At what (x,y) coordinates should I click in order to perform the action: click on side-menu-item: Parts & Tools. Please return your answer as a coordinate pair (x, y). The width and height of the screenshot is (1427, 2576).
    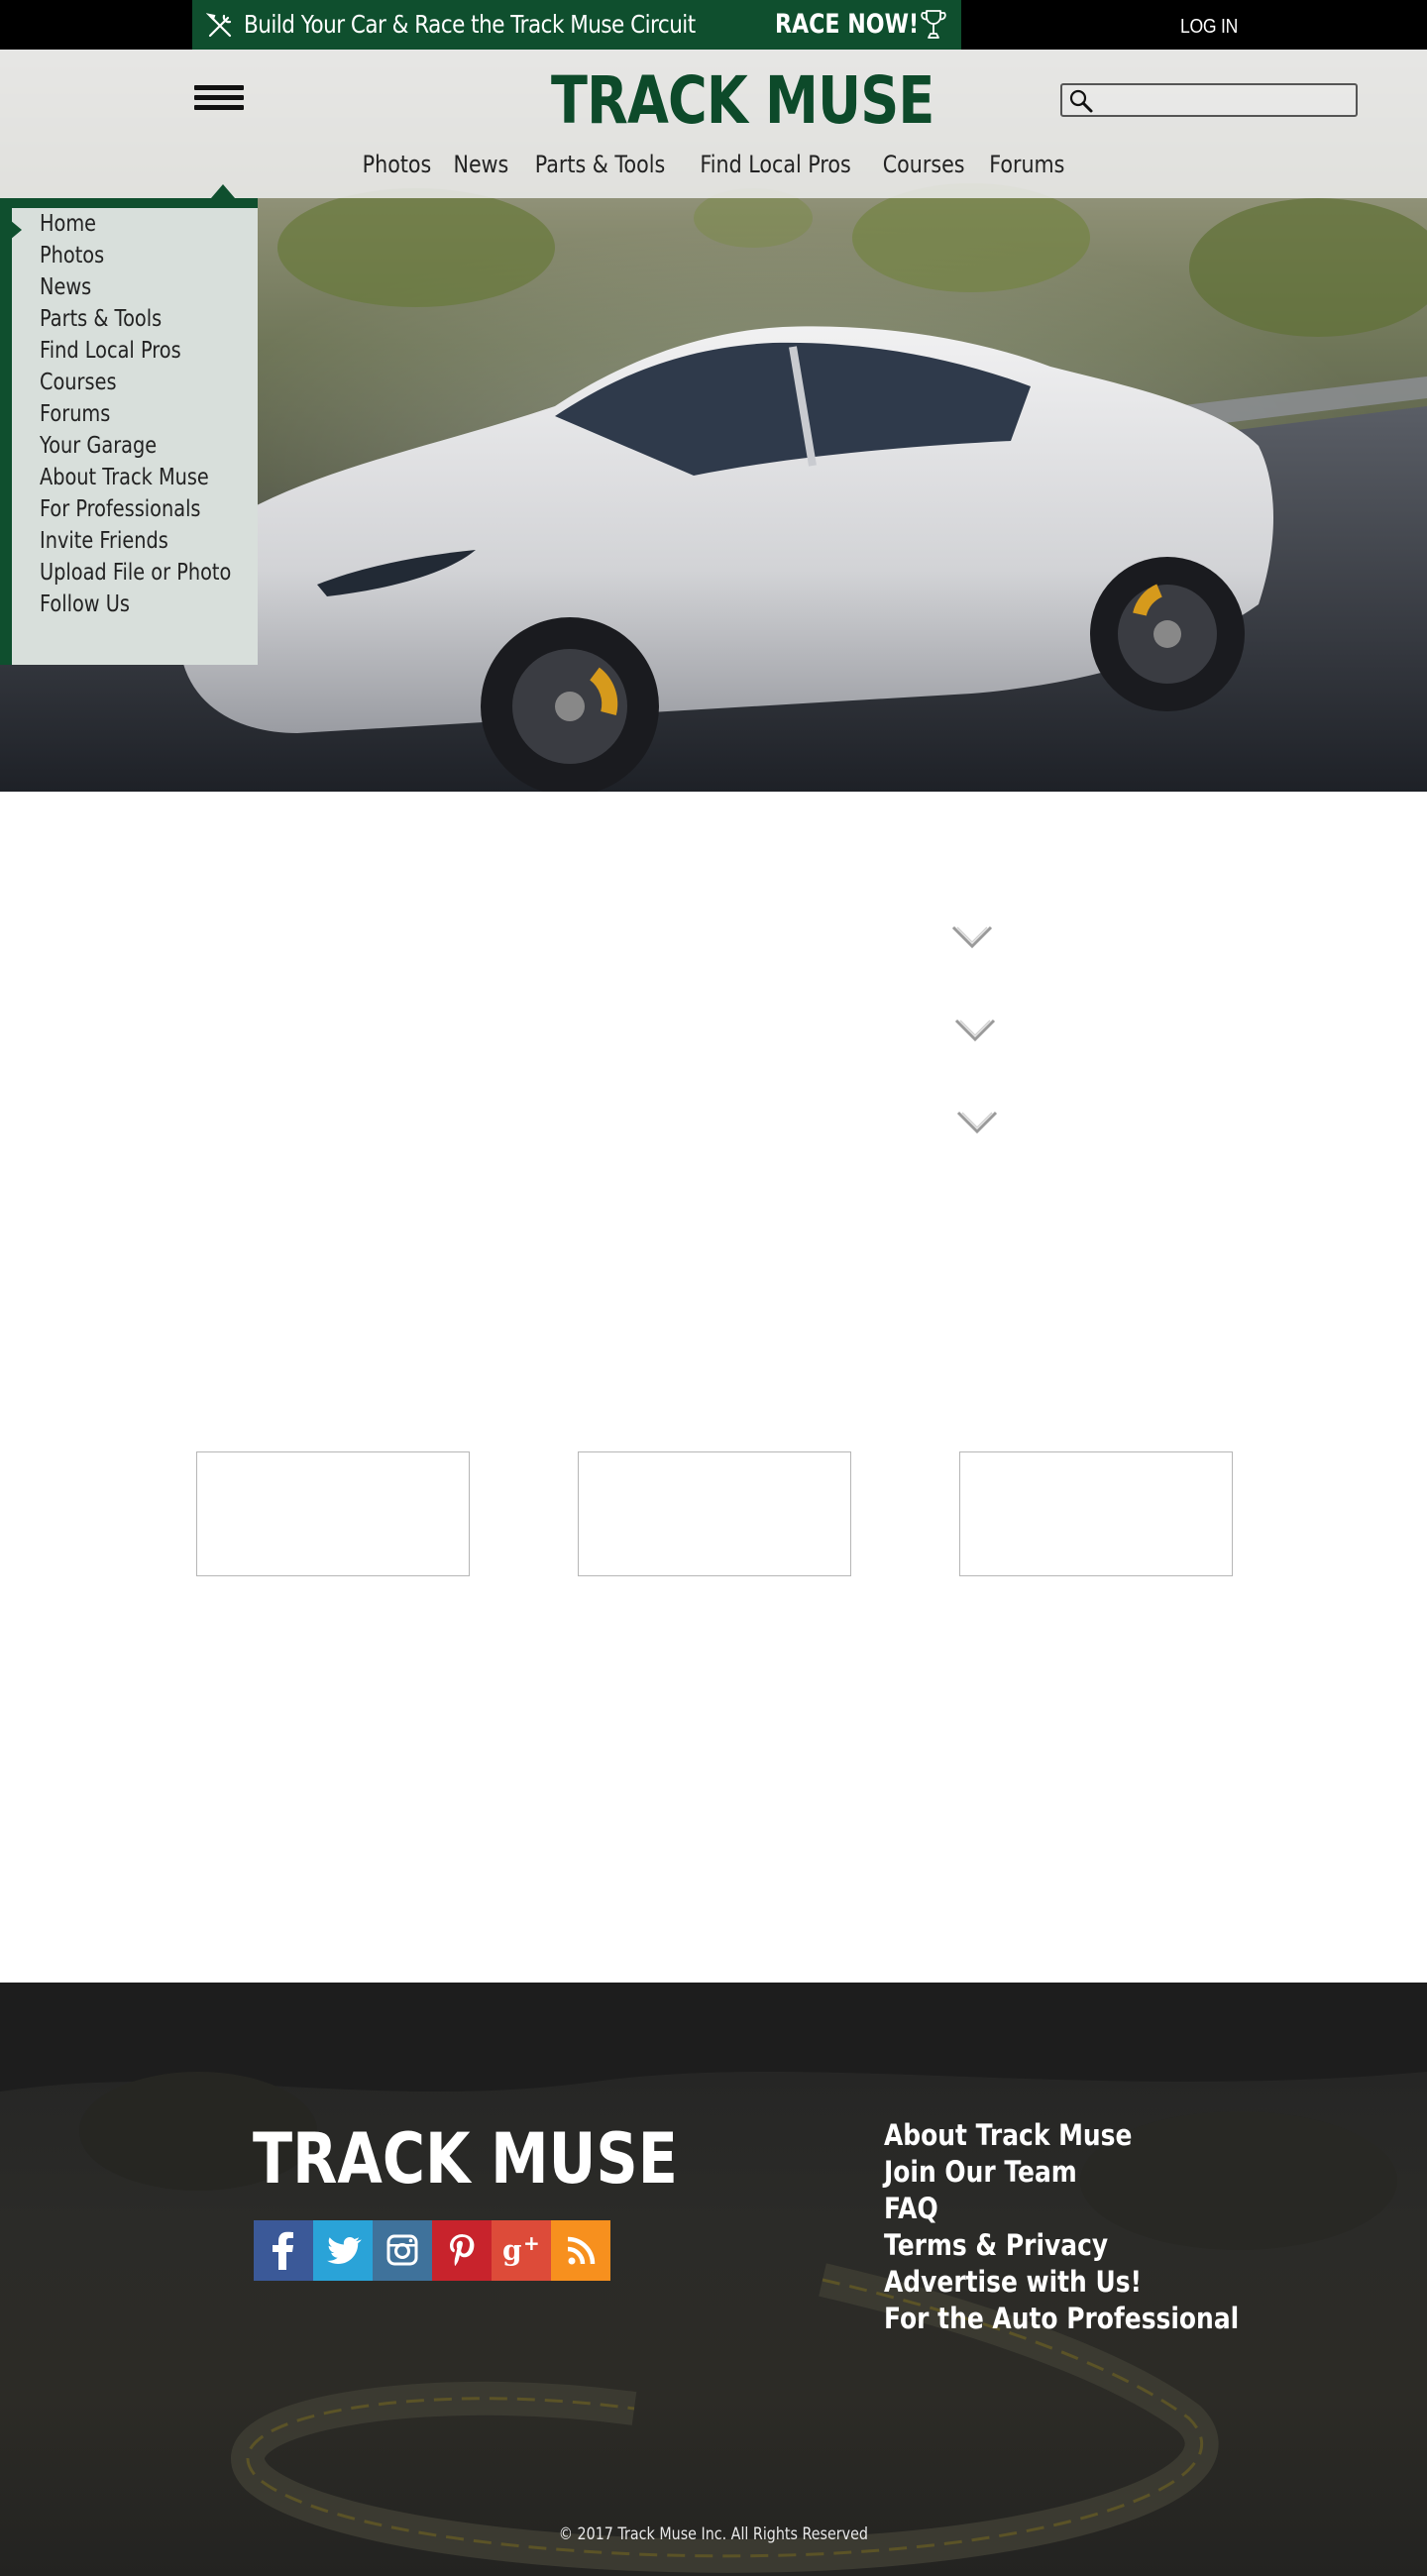
    Looking at the image, I should click on (154, 319).